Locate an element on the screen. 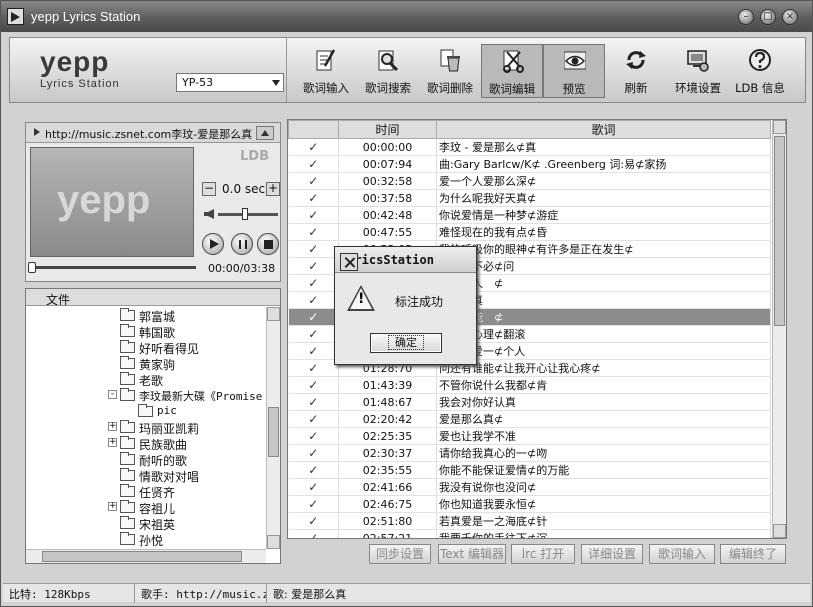  lyrics-row: ✓ 00:37:58 为什么呢我好天真⊄ is located at coordinates (529, 198).